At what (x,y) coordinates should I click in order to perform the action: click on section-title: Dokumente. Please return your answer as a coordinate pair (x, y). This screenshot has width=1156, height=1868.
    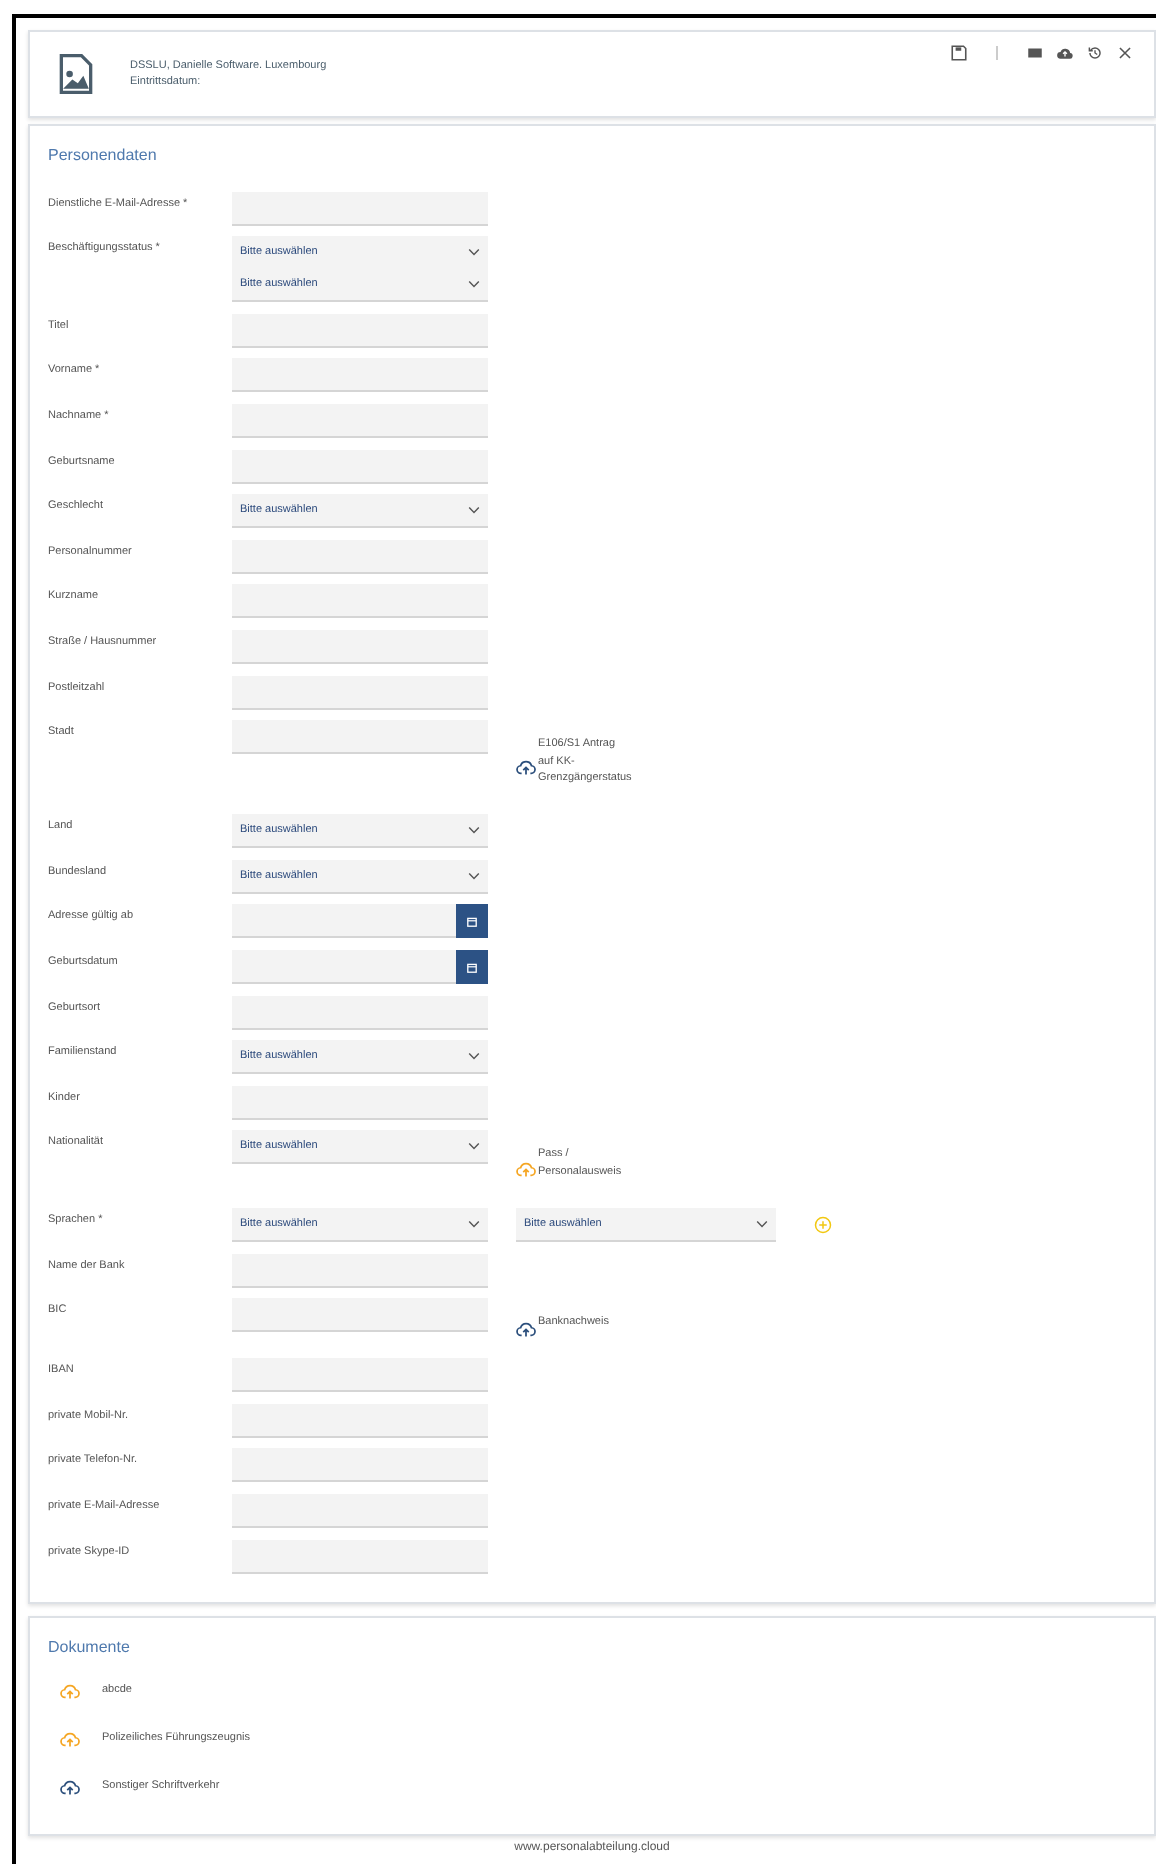
    Looking at the image, I should click on (90, 1647).